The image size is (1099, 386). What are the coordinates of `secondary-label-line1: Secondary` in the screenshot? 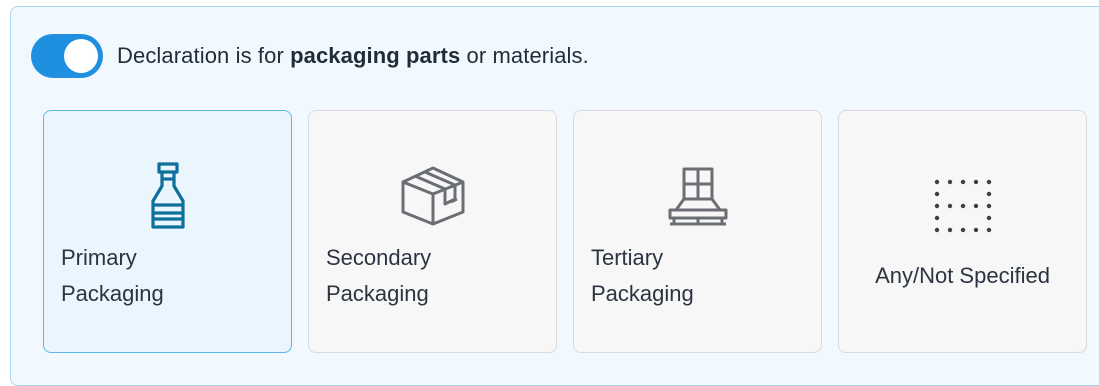 It's located at (379, 257).